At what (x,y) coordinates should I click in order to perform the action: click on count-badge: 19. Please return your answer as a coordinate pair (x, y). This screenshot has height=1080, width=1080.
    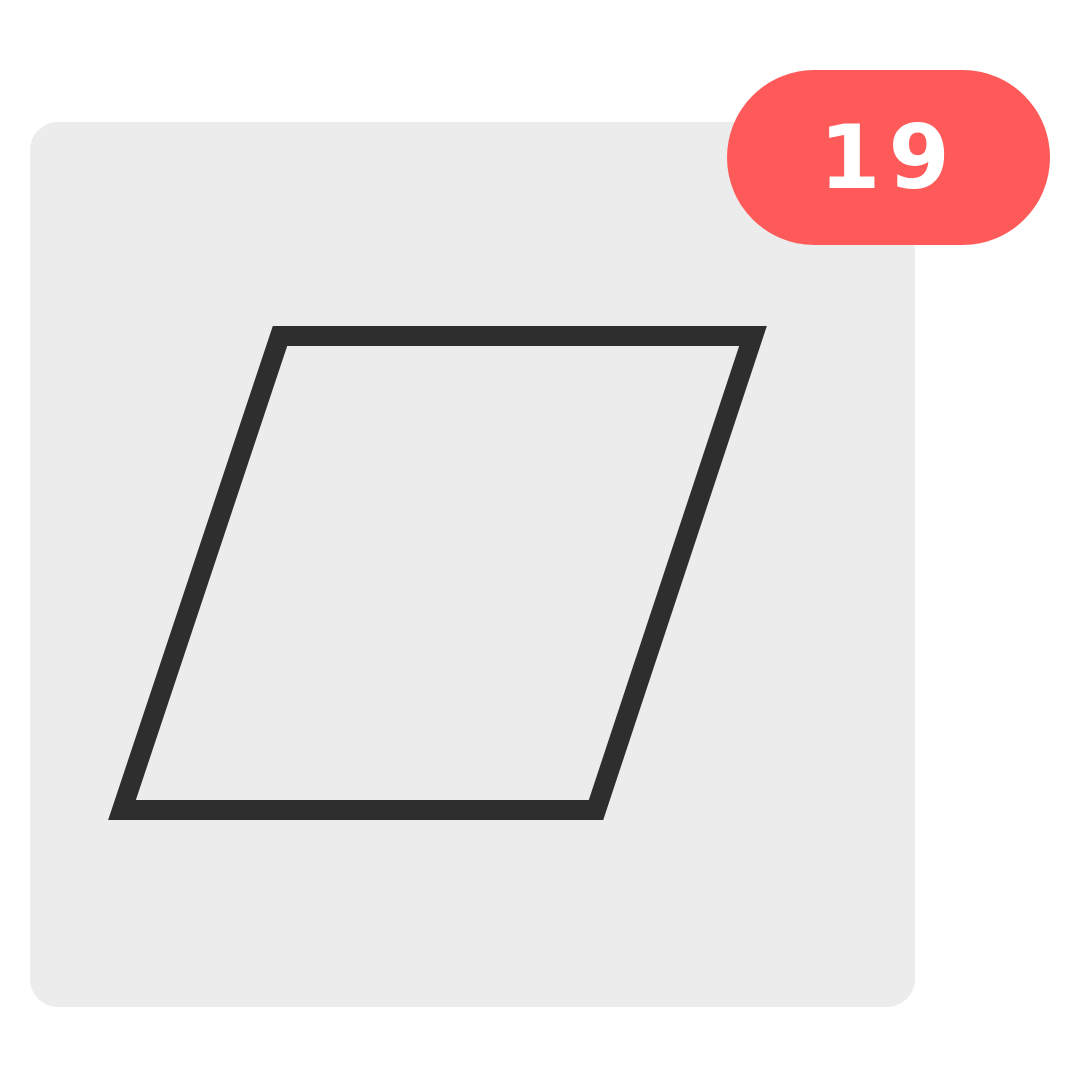
    Looking at the image, I should click on (888, 157).